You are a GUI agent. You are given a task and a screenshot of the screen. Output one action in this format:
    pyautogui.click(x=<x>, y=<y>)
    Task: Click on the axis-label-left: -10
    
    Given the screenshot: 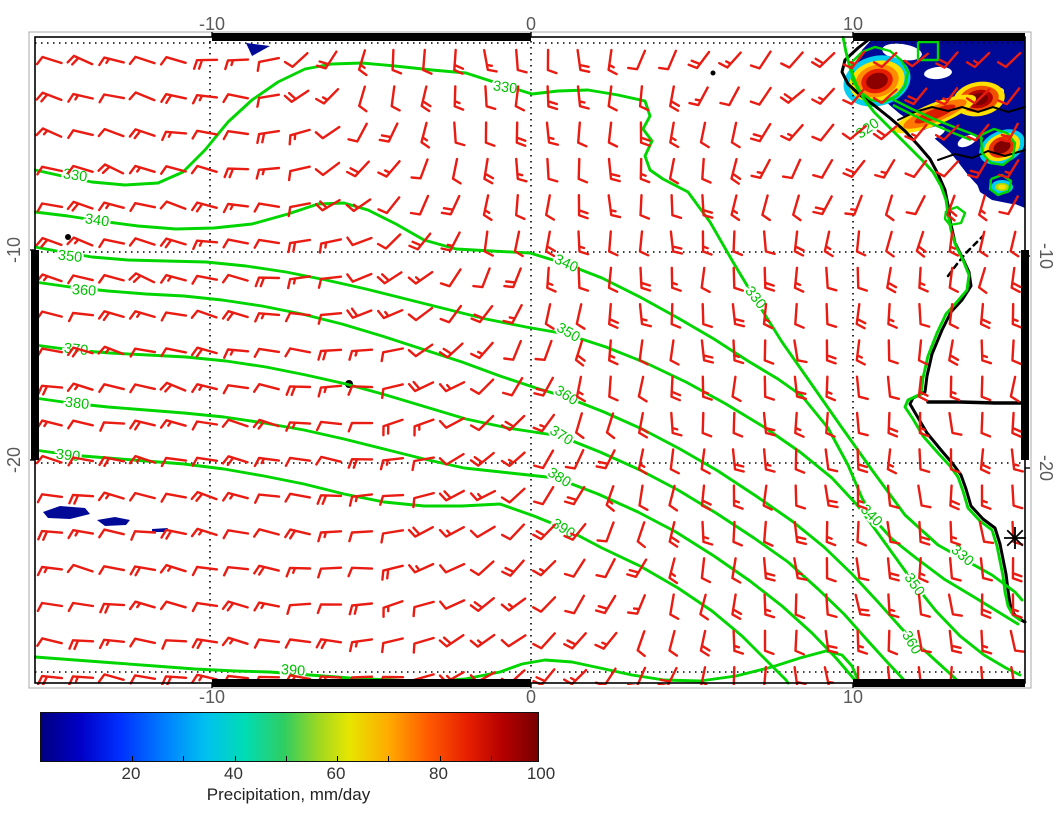 What is the action you would take?
    pyautogui.click(x=14, y=250)
    